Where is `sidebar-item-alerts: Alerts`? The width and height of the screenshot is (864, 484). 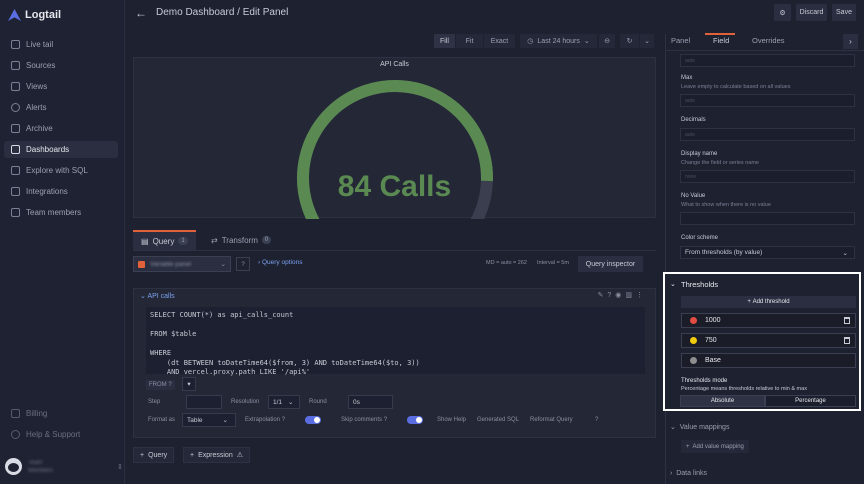
sidebar-item-alerts: Alerts is located at coordinates (61, 107).